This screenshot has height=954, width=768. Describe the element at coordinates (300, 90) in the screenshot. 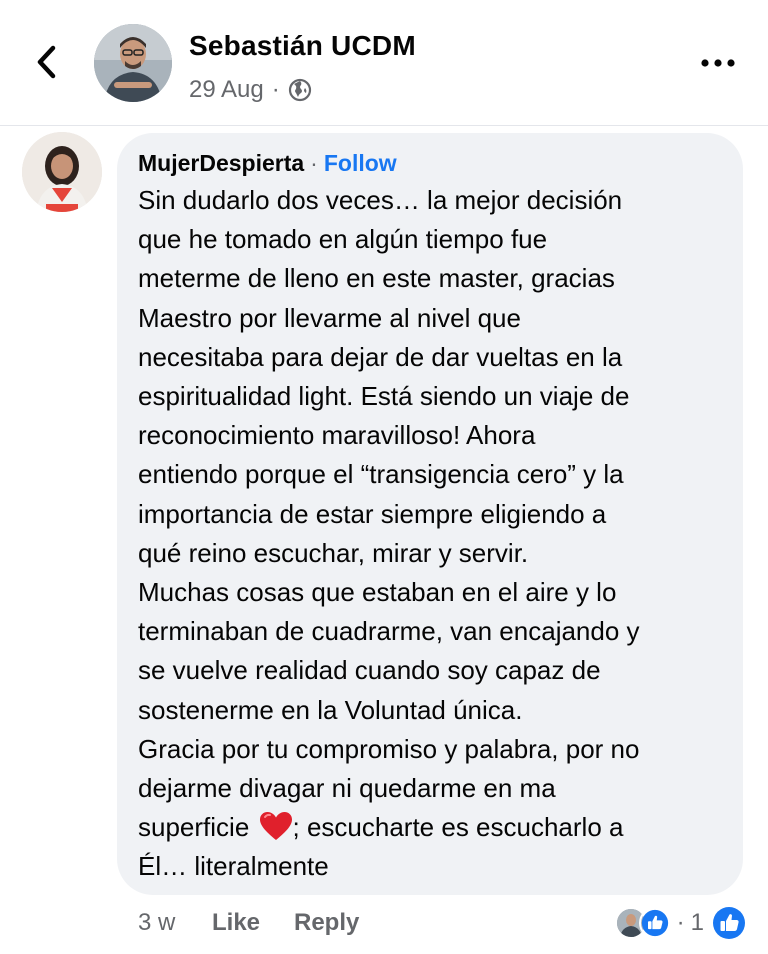

I see `globe-icon` at that location.